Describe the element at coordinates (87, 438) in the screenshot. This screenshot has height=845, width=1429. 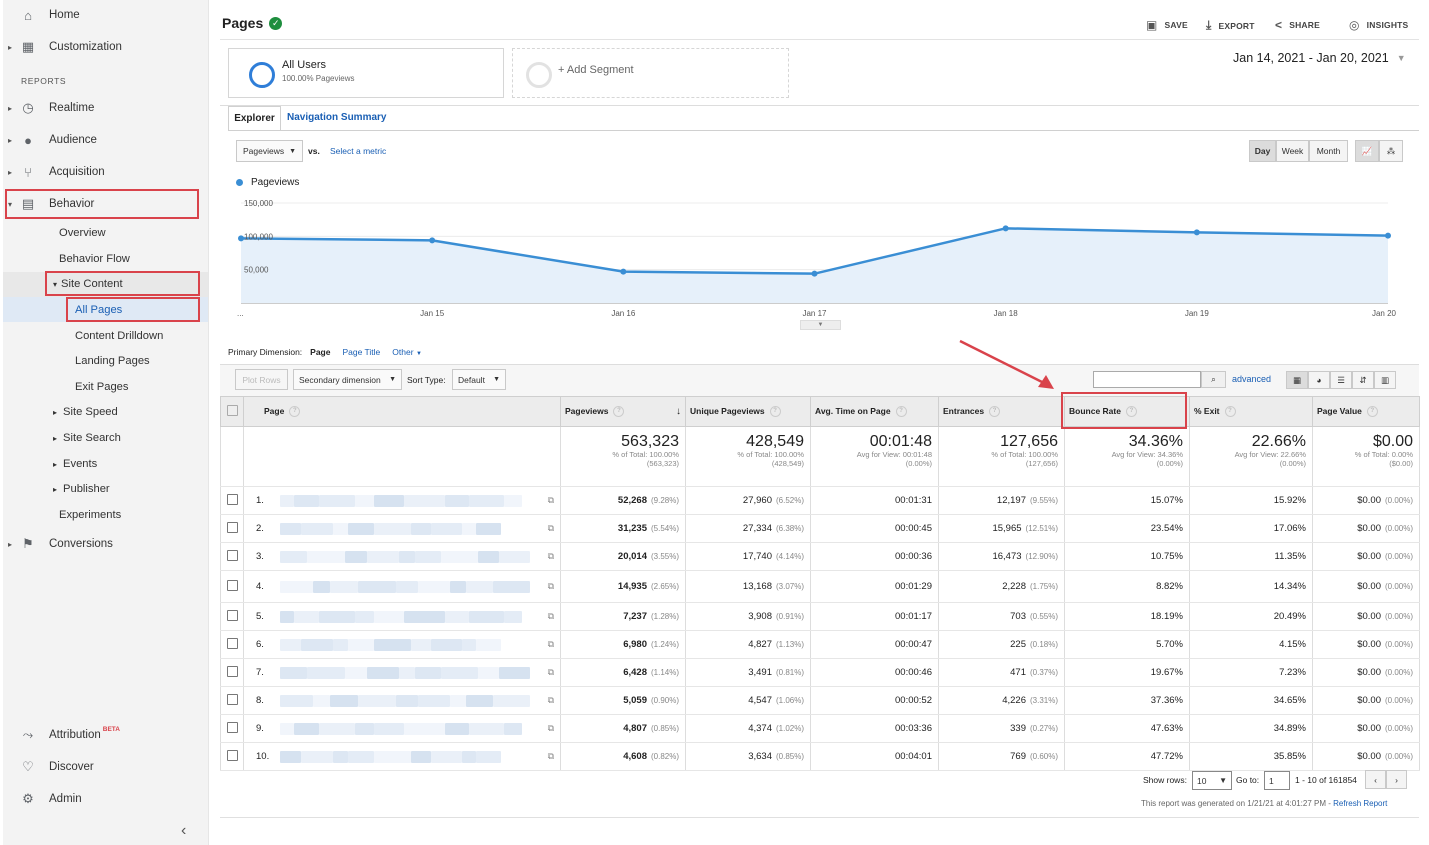
I see `sidebar-item-site-search: ▸ Site Search` at that location.